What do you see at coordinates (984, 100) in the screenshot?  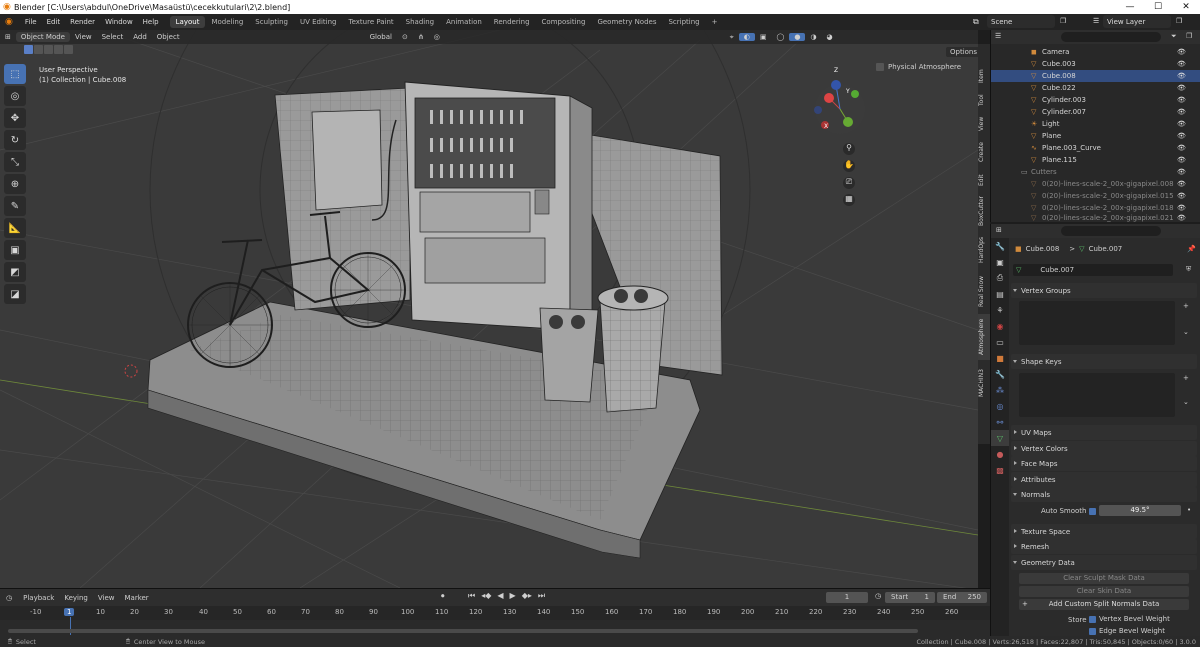 I see `sidebar-tab-tool: Tool` at bounding box center [984, 100].